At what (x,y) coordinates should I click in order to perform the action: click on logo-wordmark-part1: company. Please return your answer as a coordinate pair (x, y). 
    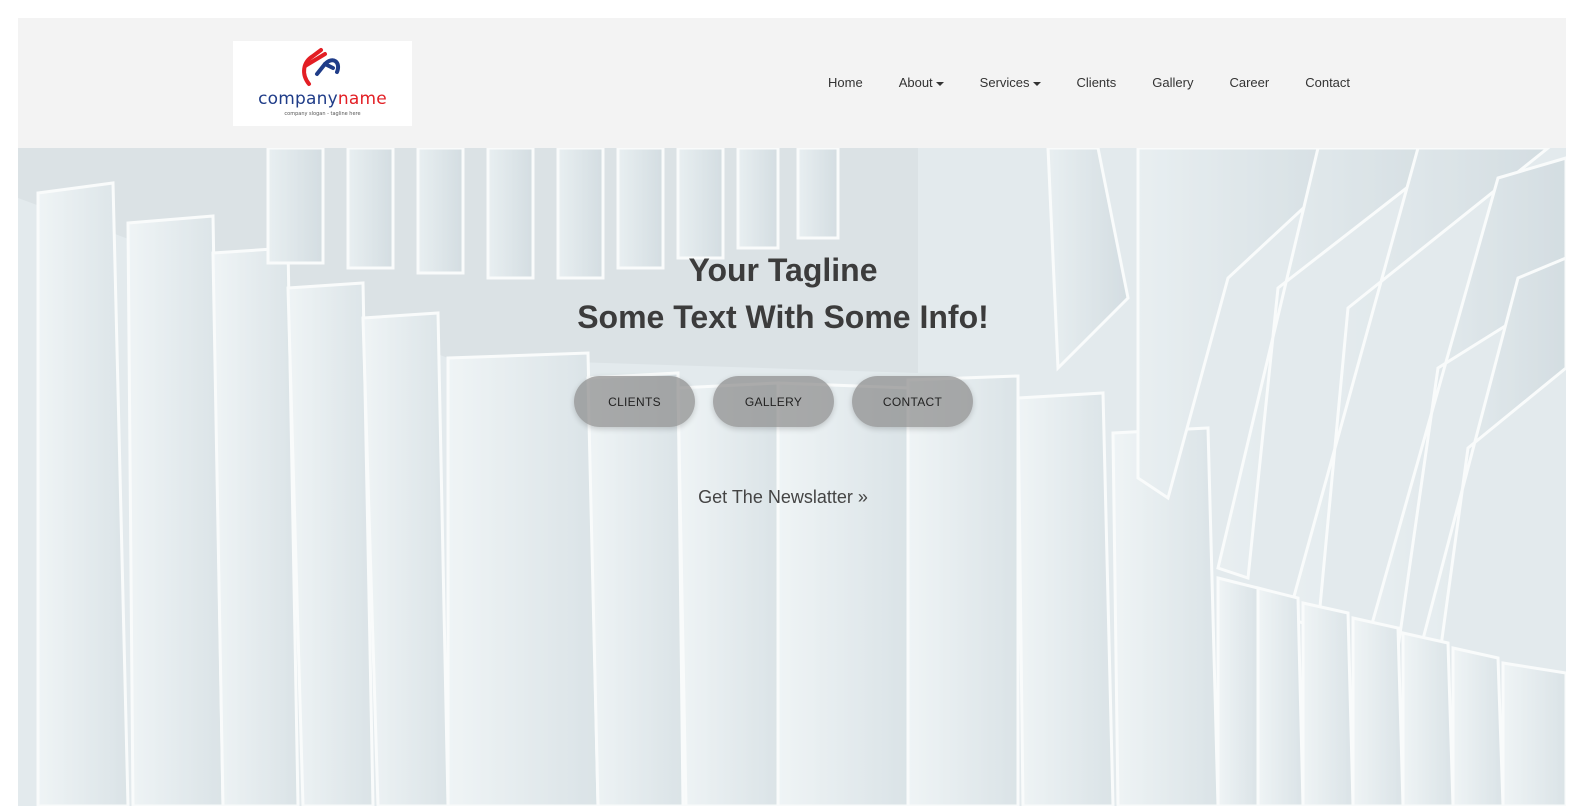
    Looking at the image, I should click on (298, 99).